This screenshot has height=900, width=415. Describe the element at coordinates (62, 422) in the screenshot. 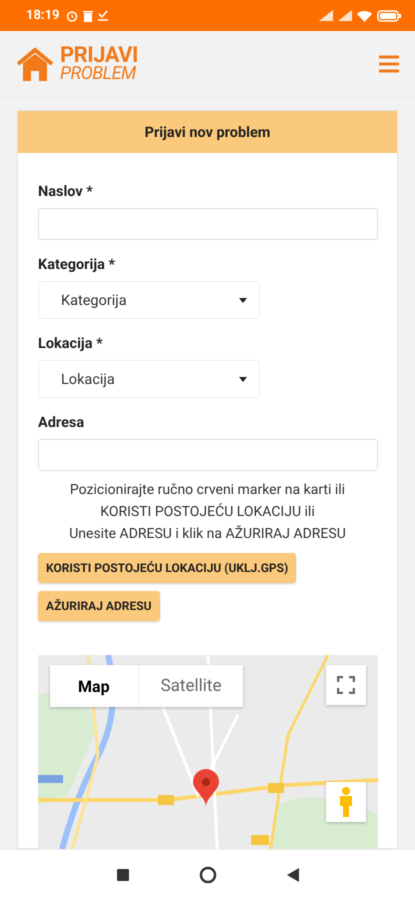

I see `field-label: Adresa` at that location.